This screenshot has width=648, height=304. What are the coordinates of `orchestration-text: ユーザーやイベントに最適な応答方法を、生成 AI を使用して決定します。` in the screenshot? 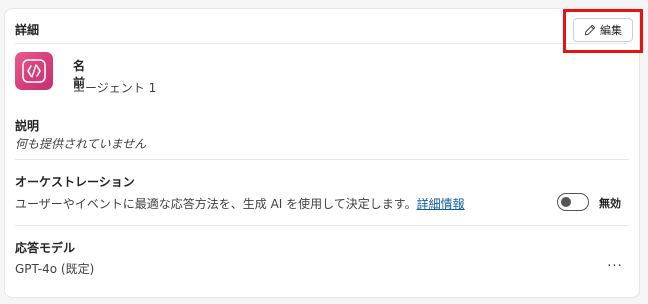 It's located at (216, 204).